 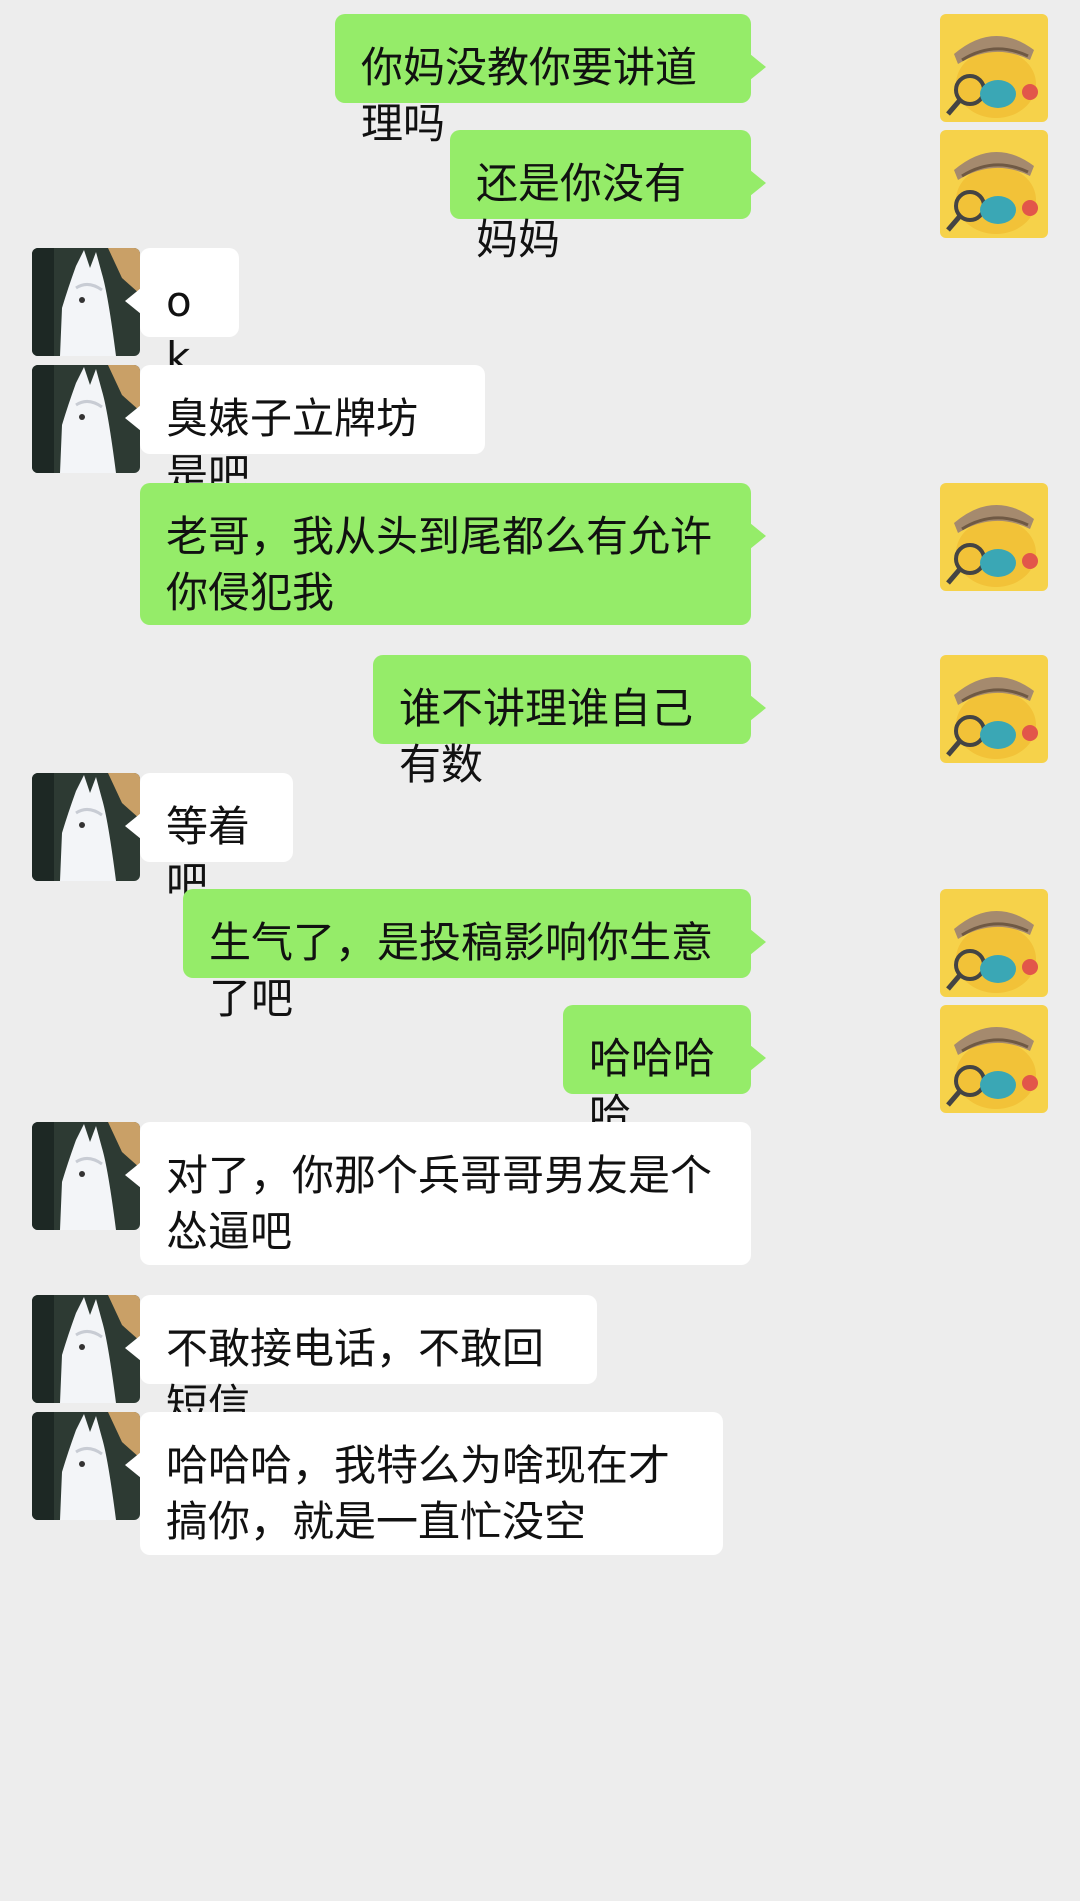 I want to click on message-text: 对了，你那个兵哥哥男友是个怂逼吧, so click(x=439, y=1203).